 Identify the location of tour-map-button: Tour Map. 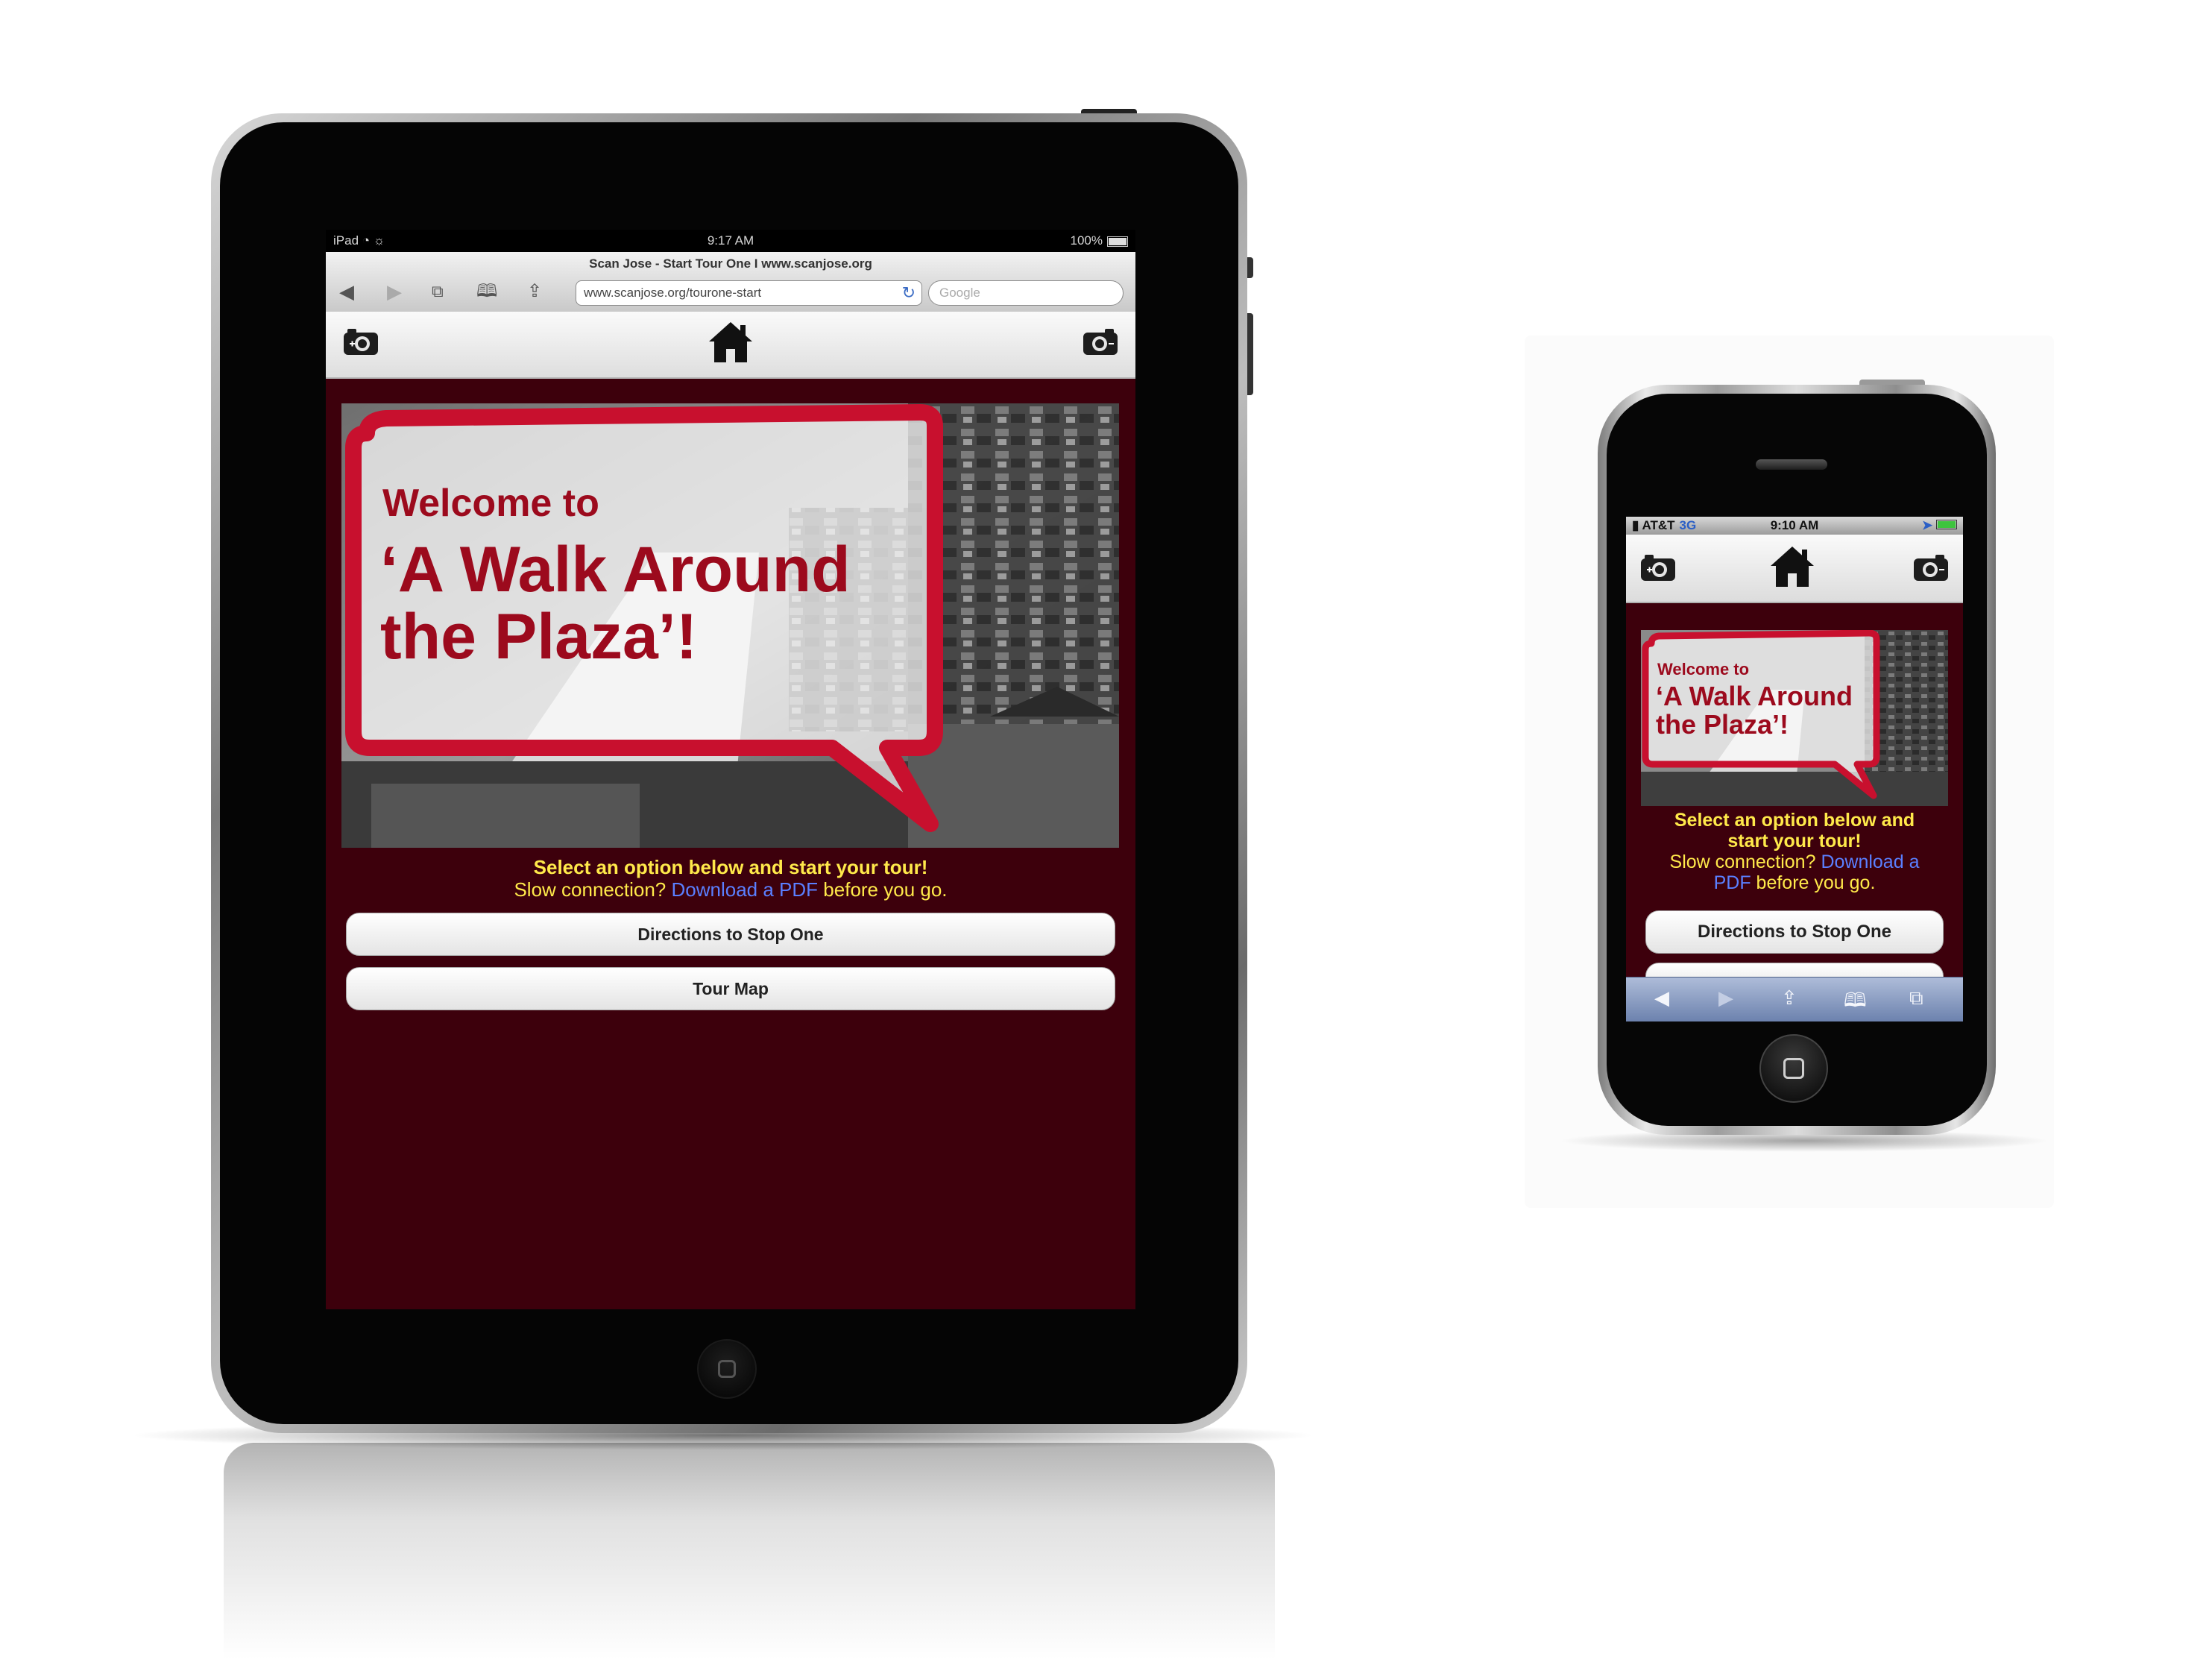
(730, 988).